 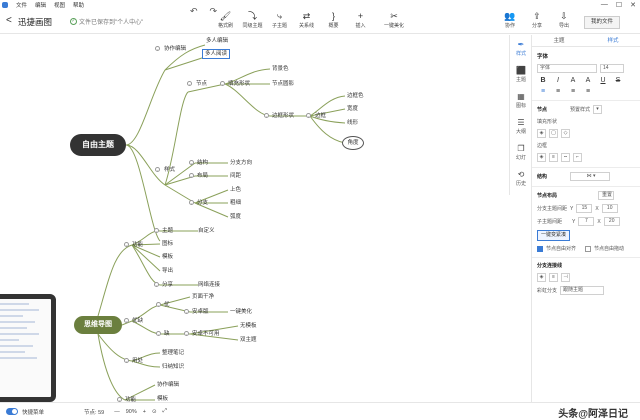 What do you see at coordinates (28, 348) in the screenshot?
I see `overview-thumbnail` at bounding box center [28, 348].